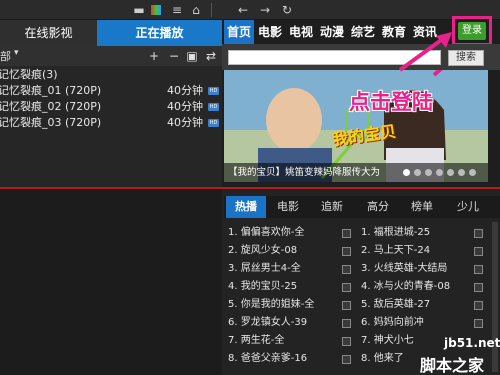  What do you see at coordinates (211, 10) in the screenshot?
I see `separator` at bounding box center [211, 10].